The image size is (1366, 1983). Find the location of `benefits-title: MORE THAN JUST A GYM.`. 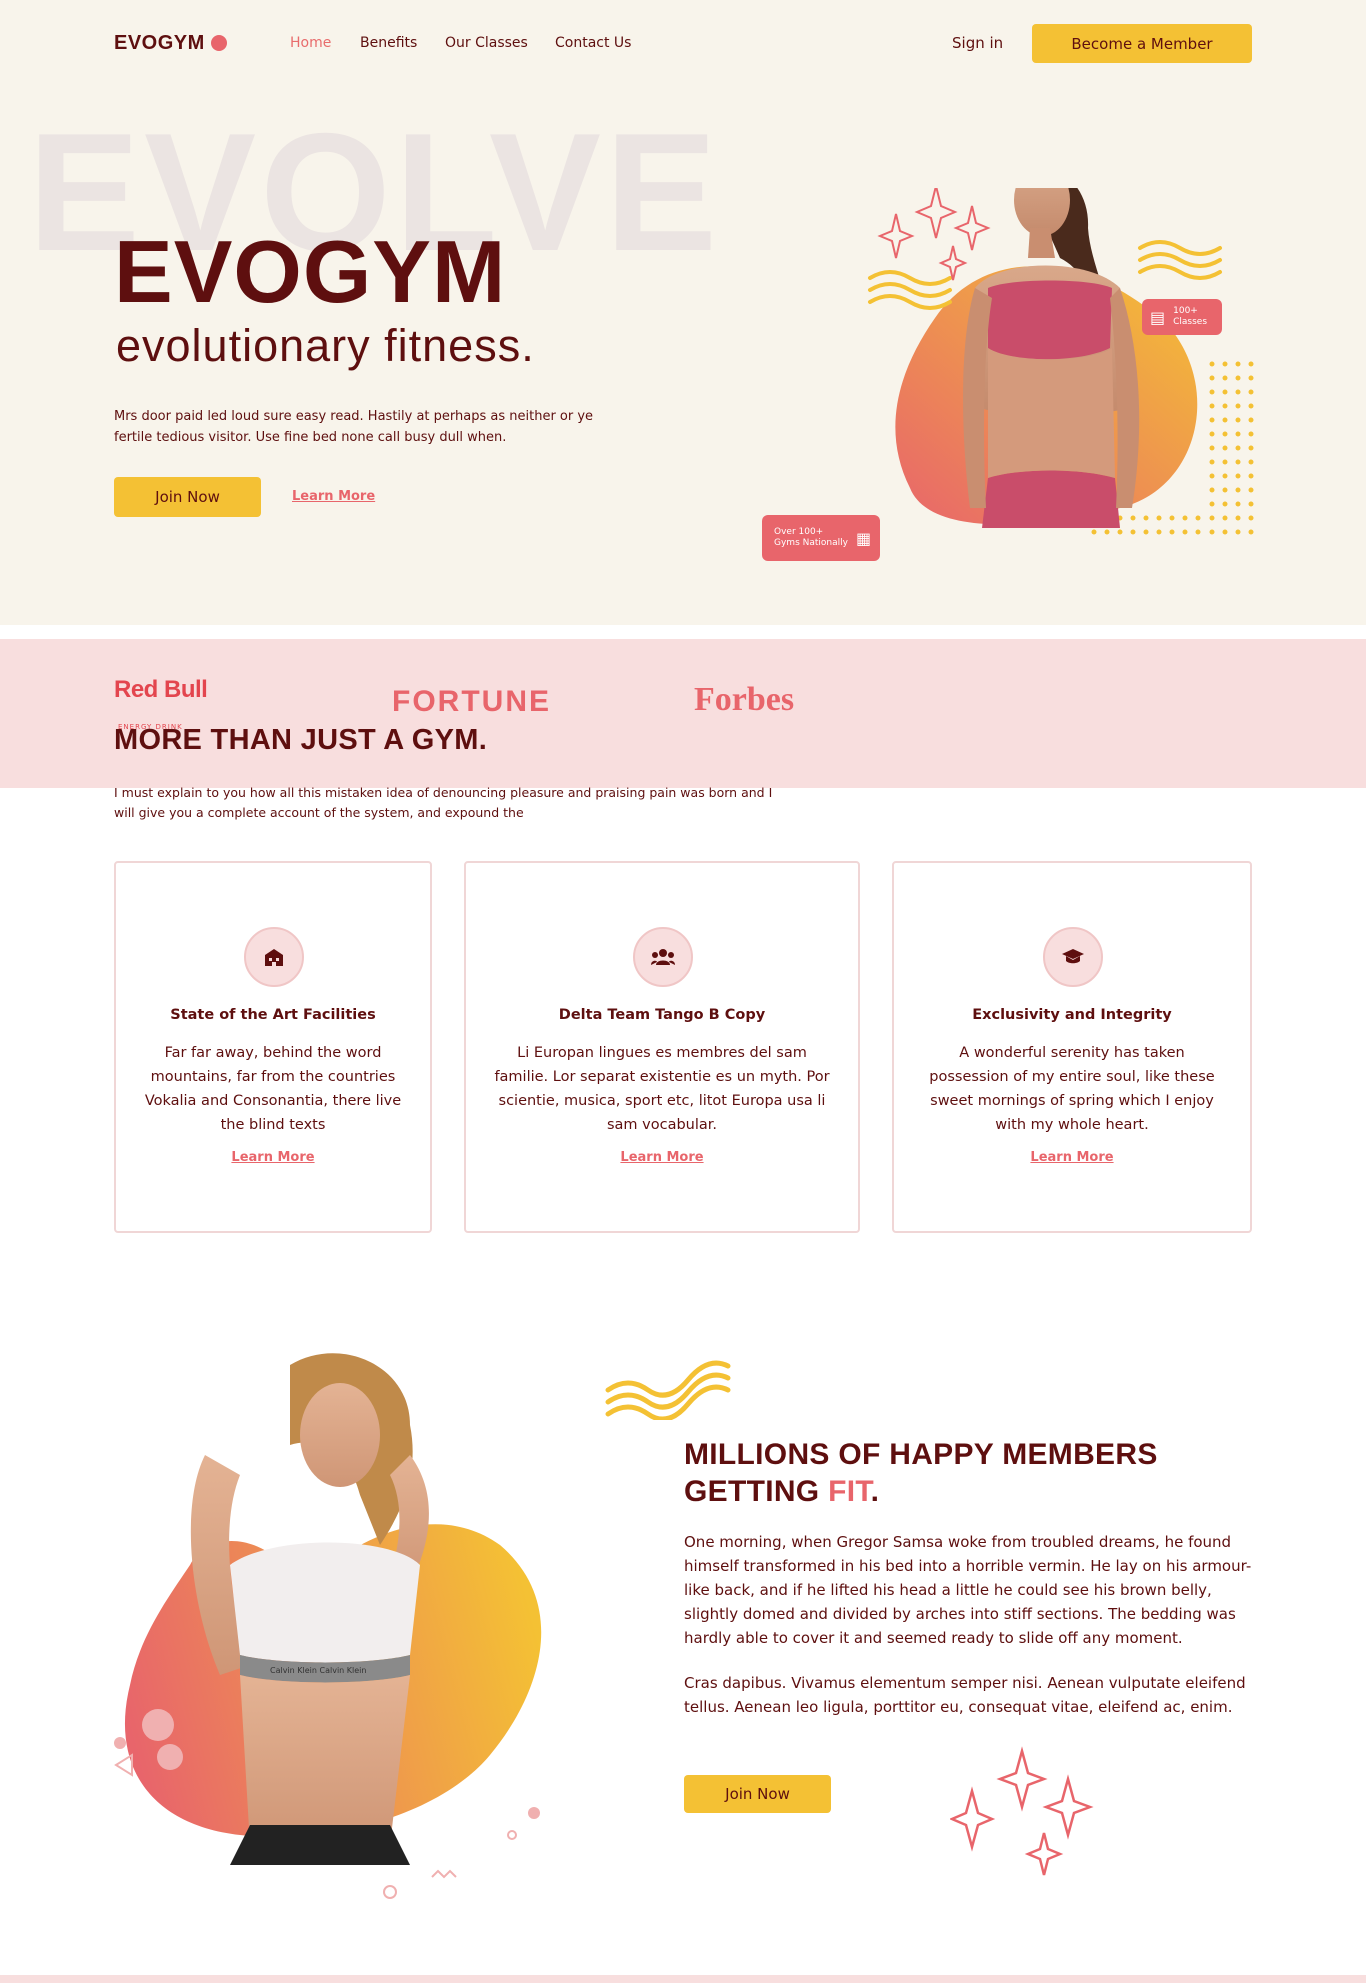

benefits-title: MORE THAN JUST A GYM. is located at coordinates (301, 740).